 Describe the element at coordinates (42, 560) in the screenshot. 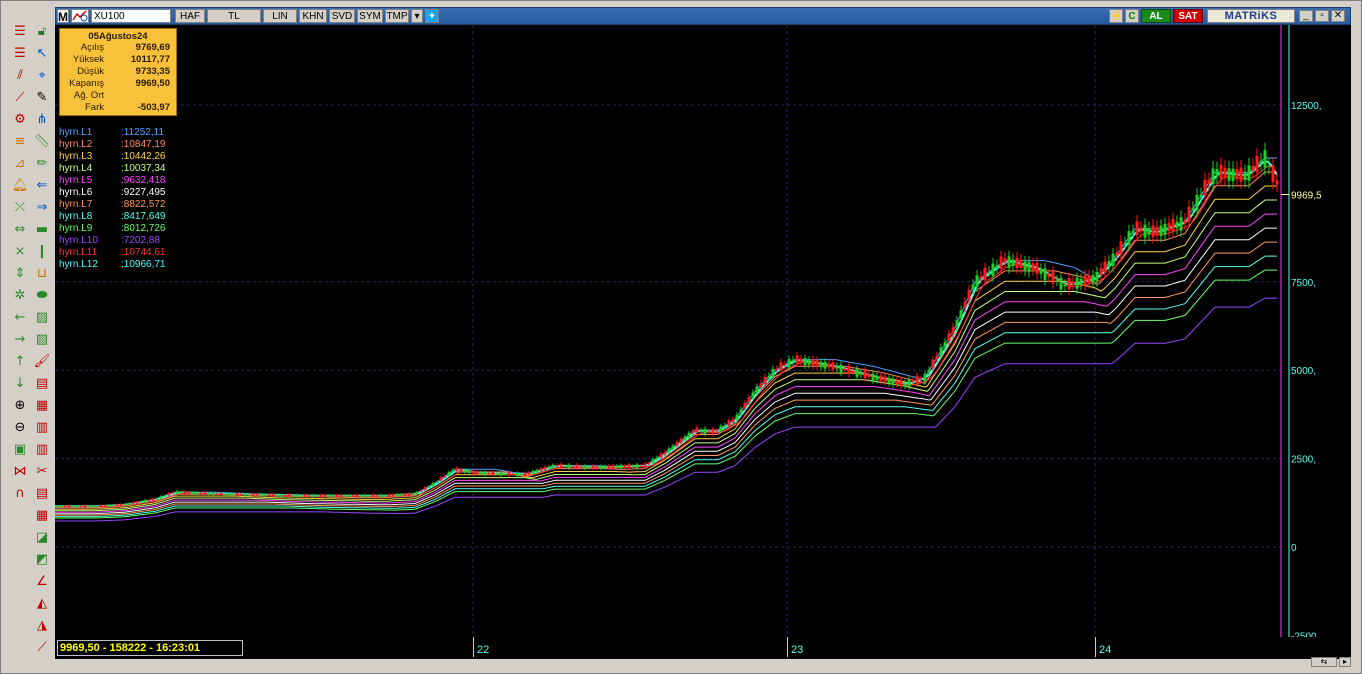

I see `fill-icon: ◩` at that location.